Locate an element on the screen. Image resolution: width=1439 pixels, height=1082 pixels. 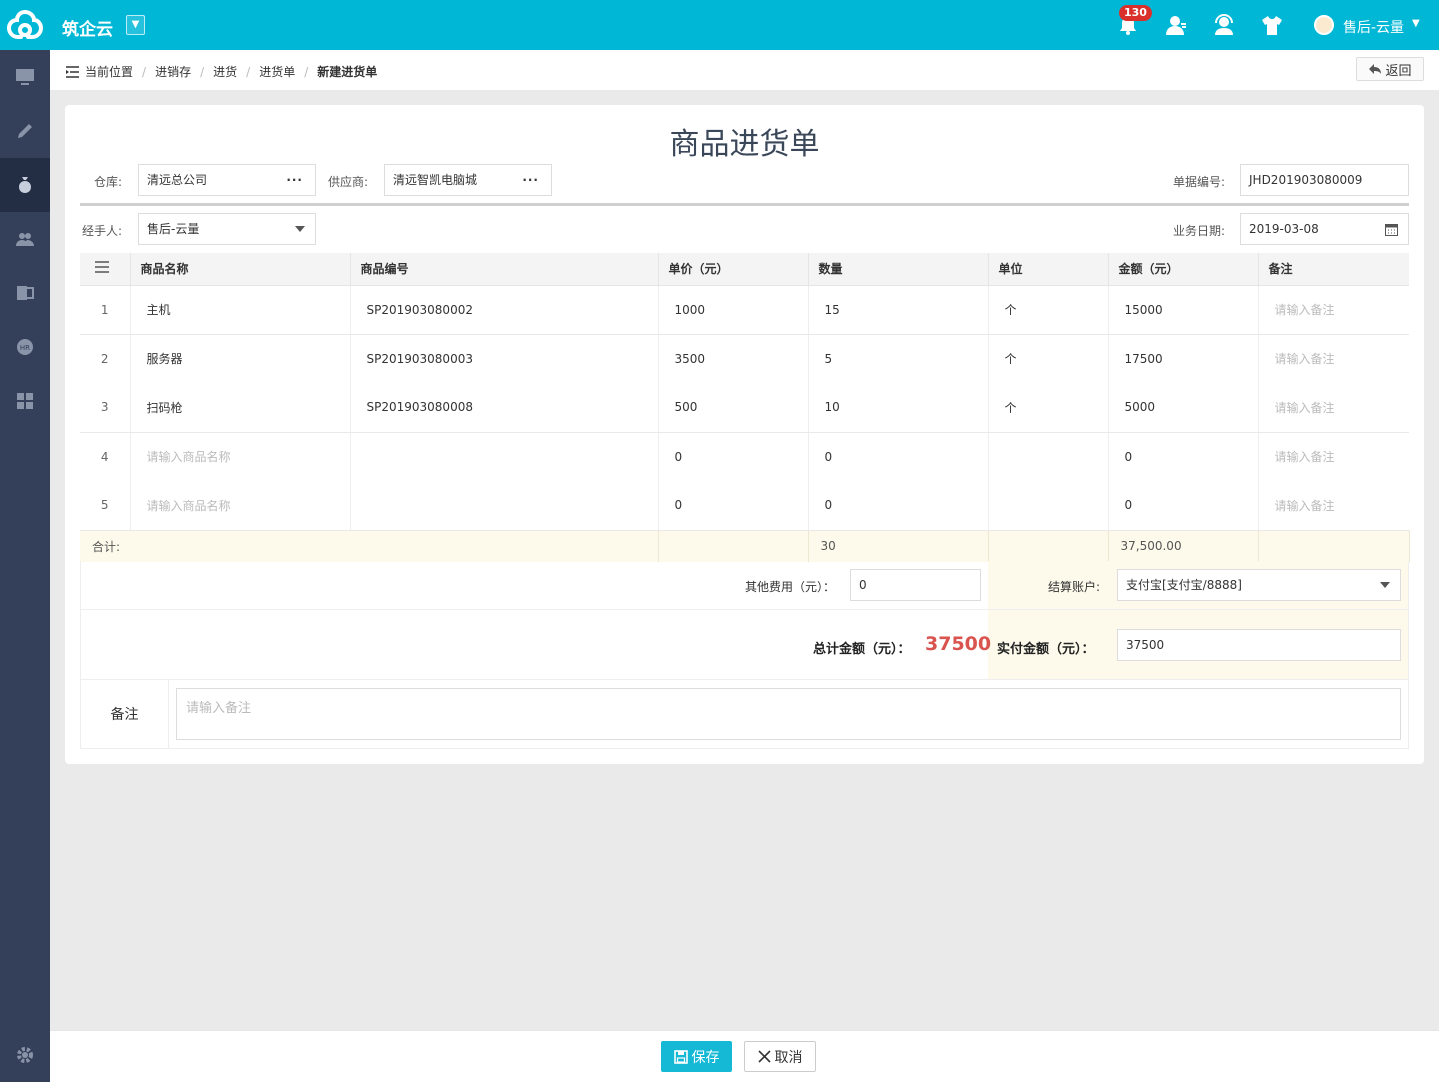
warehouse-select: 清远总公司 ··· is located at coordinates (227, 180).